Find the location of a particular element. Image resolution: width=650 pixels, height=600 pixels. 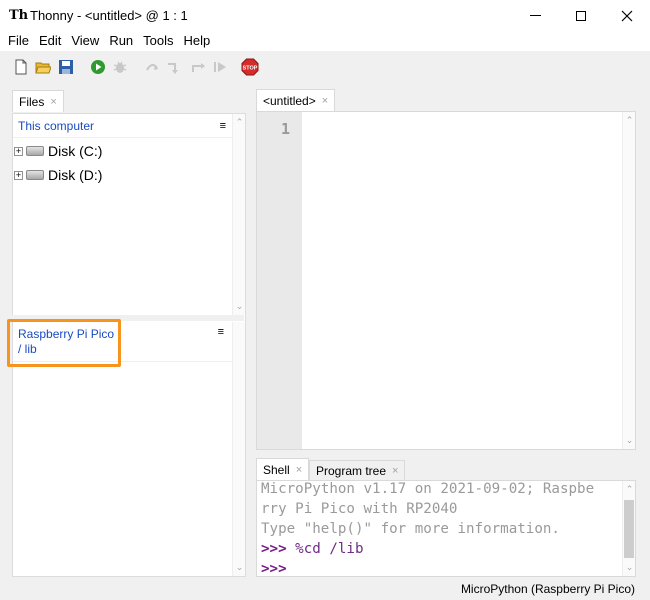

tab-files: Files × is located at coordinates (38, 101).